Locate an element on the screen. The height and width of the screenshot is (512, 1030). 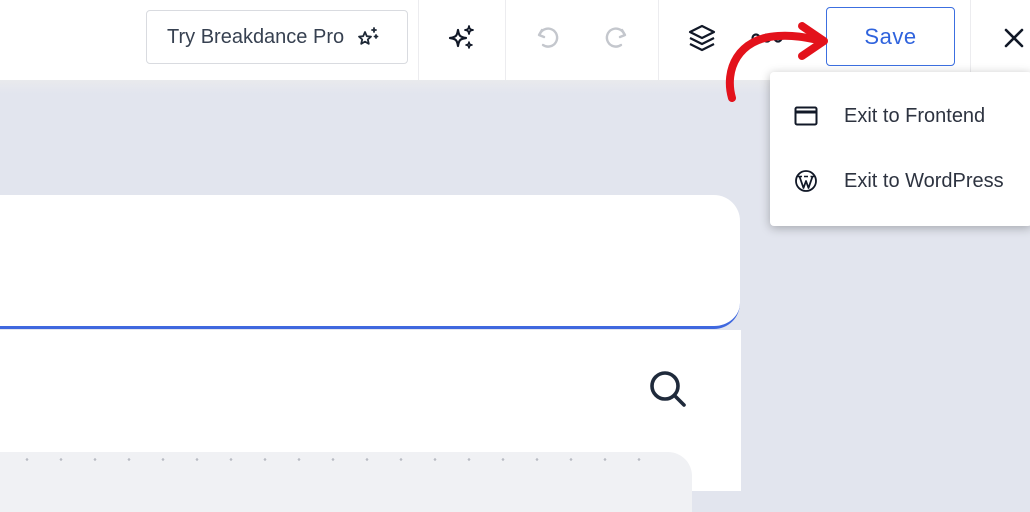
menu-item-exit-wordpress: Exit to WordPress is located at coordinates (900, 181).